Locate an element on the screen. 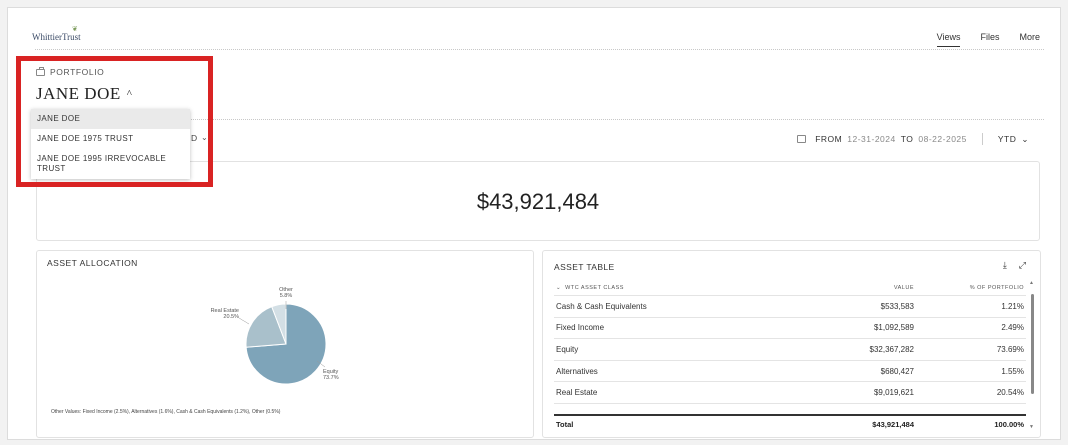 This screenshot has width=1068, height=445. nav-files: Files is located at coordinates (989, 39).